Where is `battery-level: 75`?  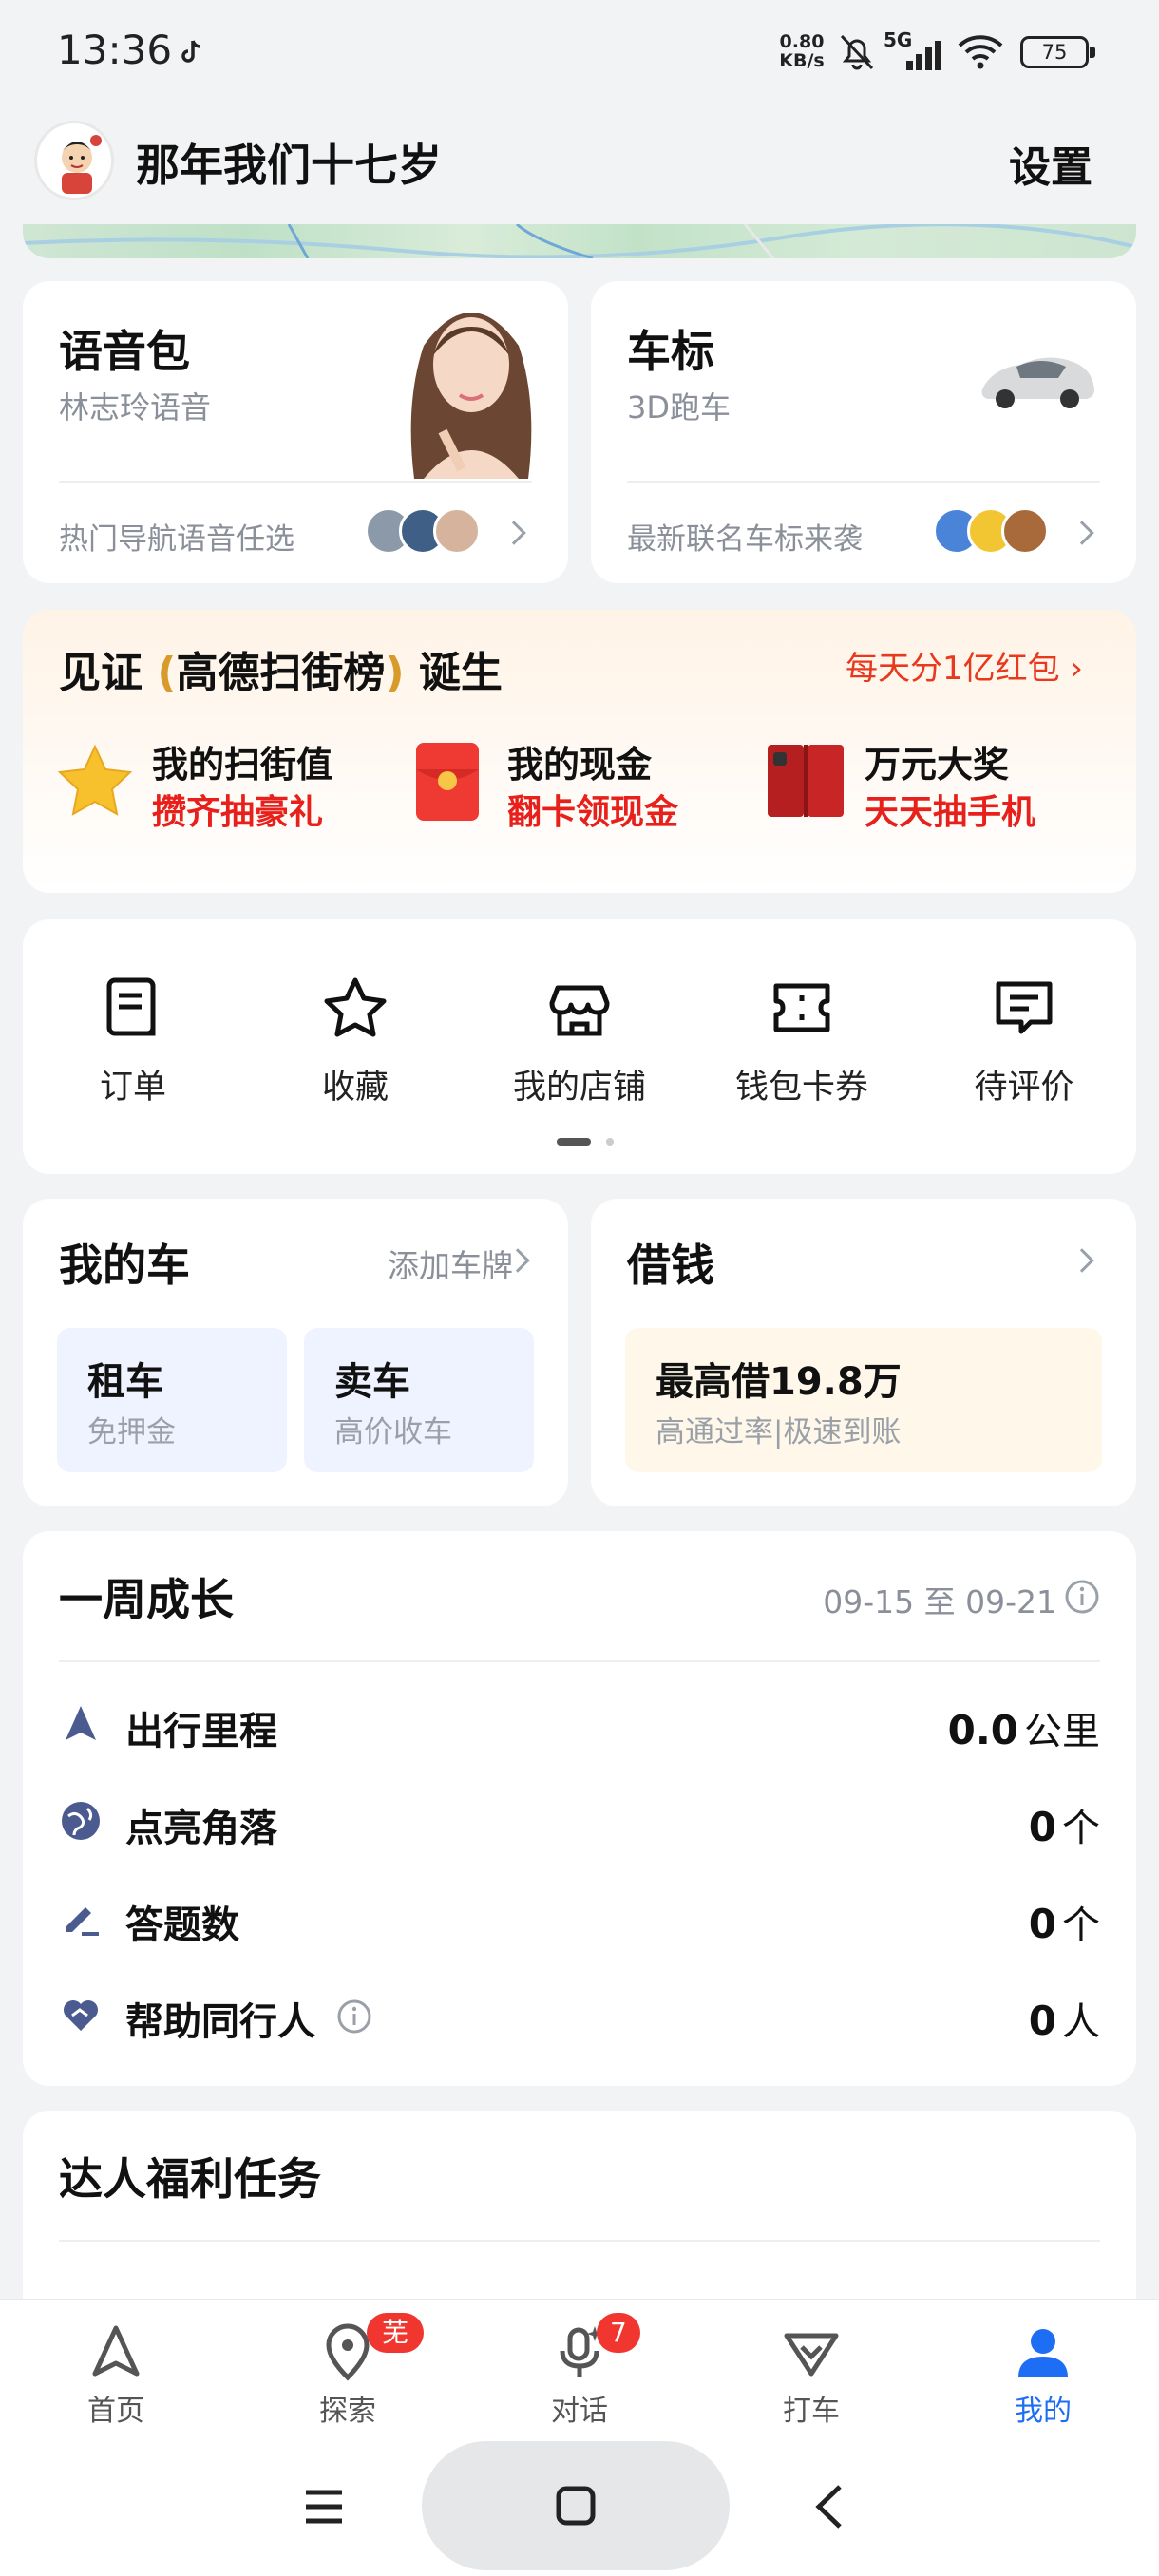
battery-level: 75 is located at coordinates (1054, 52).